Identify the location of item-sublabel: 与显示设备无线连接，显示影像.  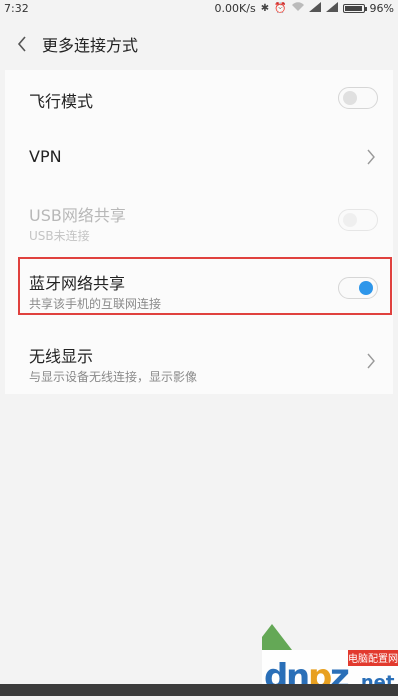
(113, 377).